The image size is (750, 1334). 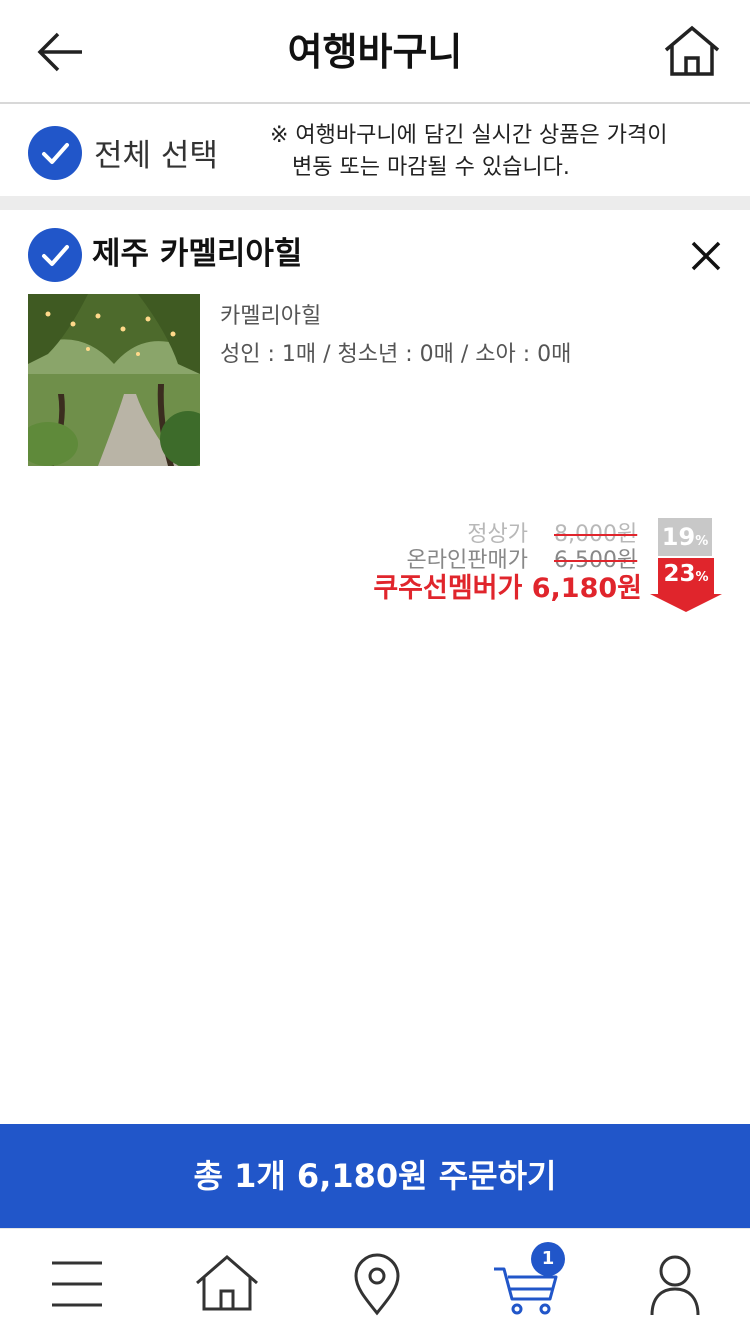 I want to click on cart-count-badge: 1, so click(x=548, y=1259).